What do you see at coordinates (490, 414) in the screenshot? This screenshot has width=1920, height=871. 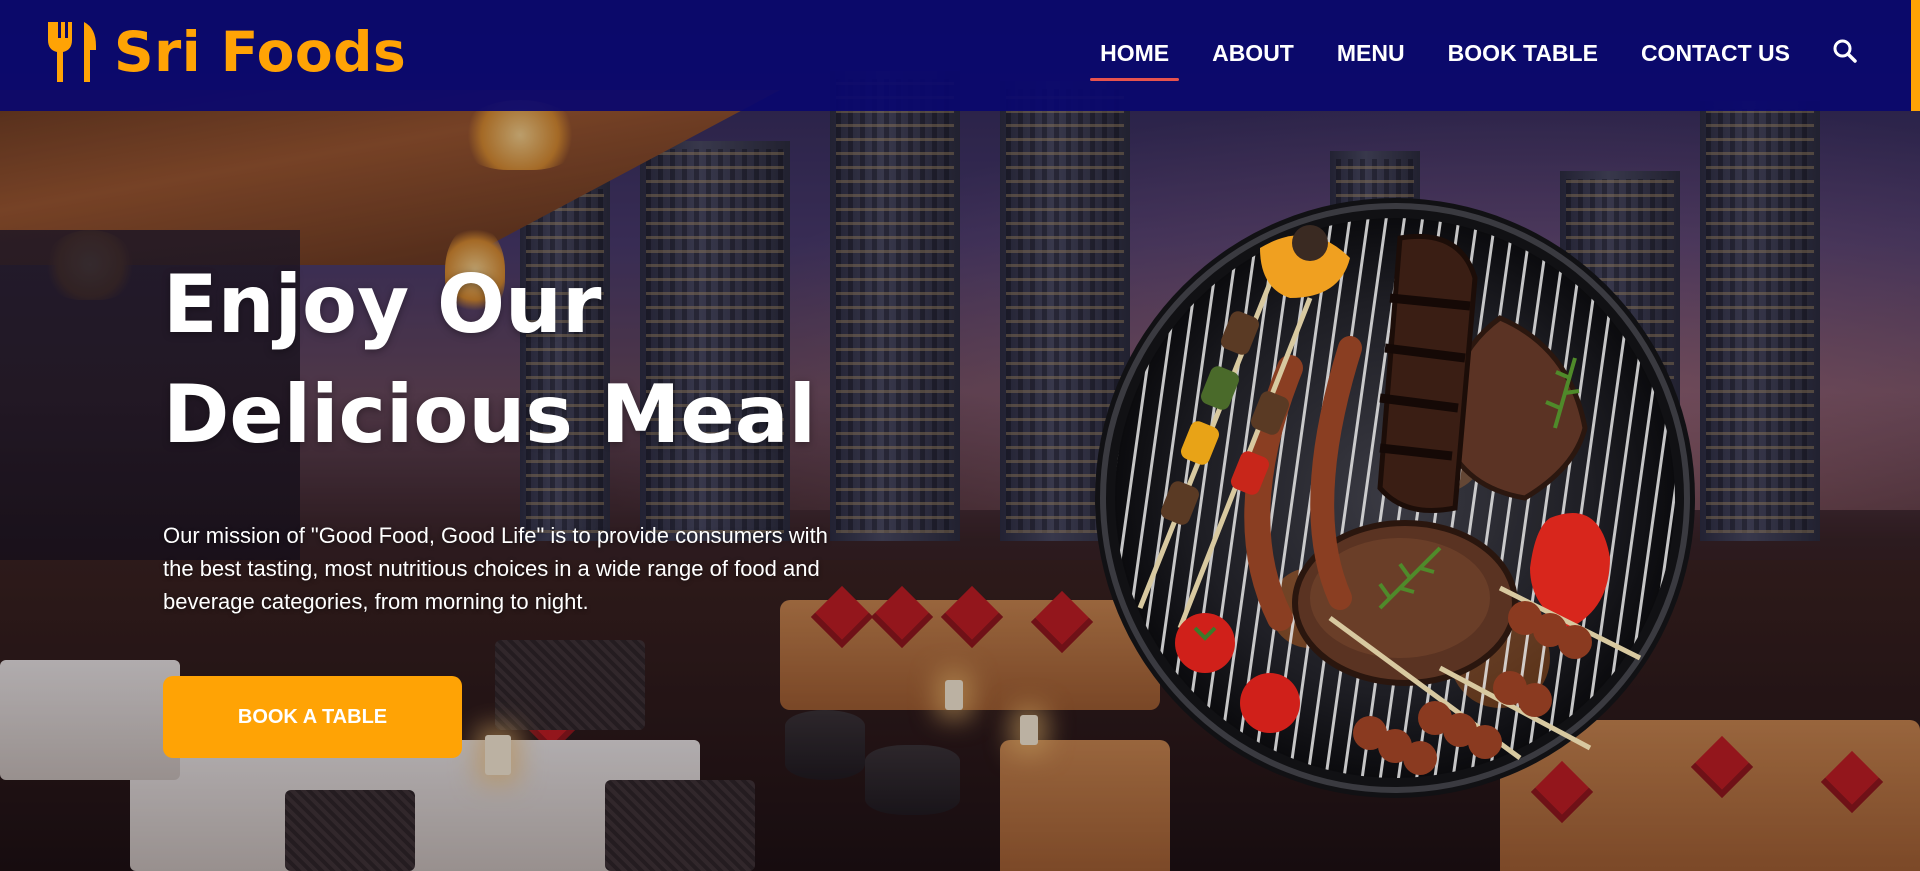 I see `hero-title-line2: Delicious Meal` at bounding box center [490, 414].